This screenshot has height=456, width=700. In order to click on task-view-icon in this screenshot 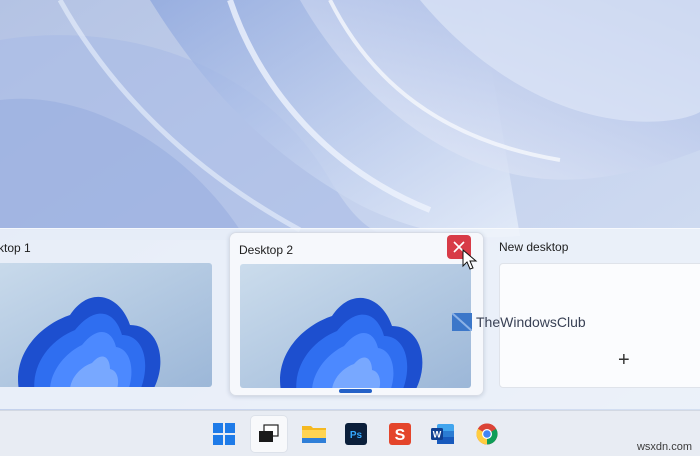, I will do `click(269, 433)`.